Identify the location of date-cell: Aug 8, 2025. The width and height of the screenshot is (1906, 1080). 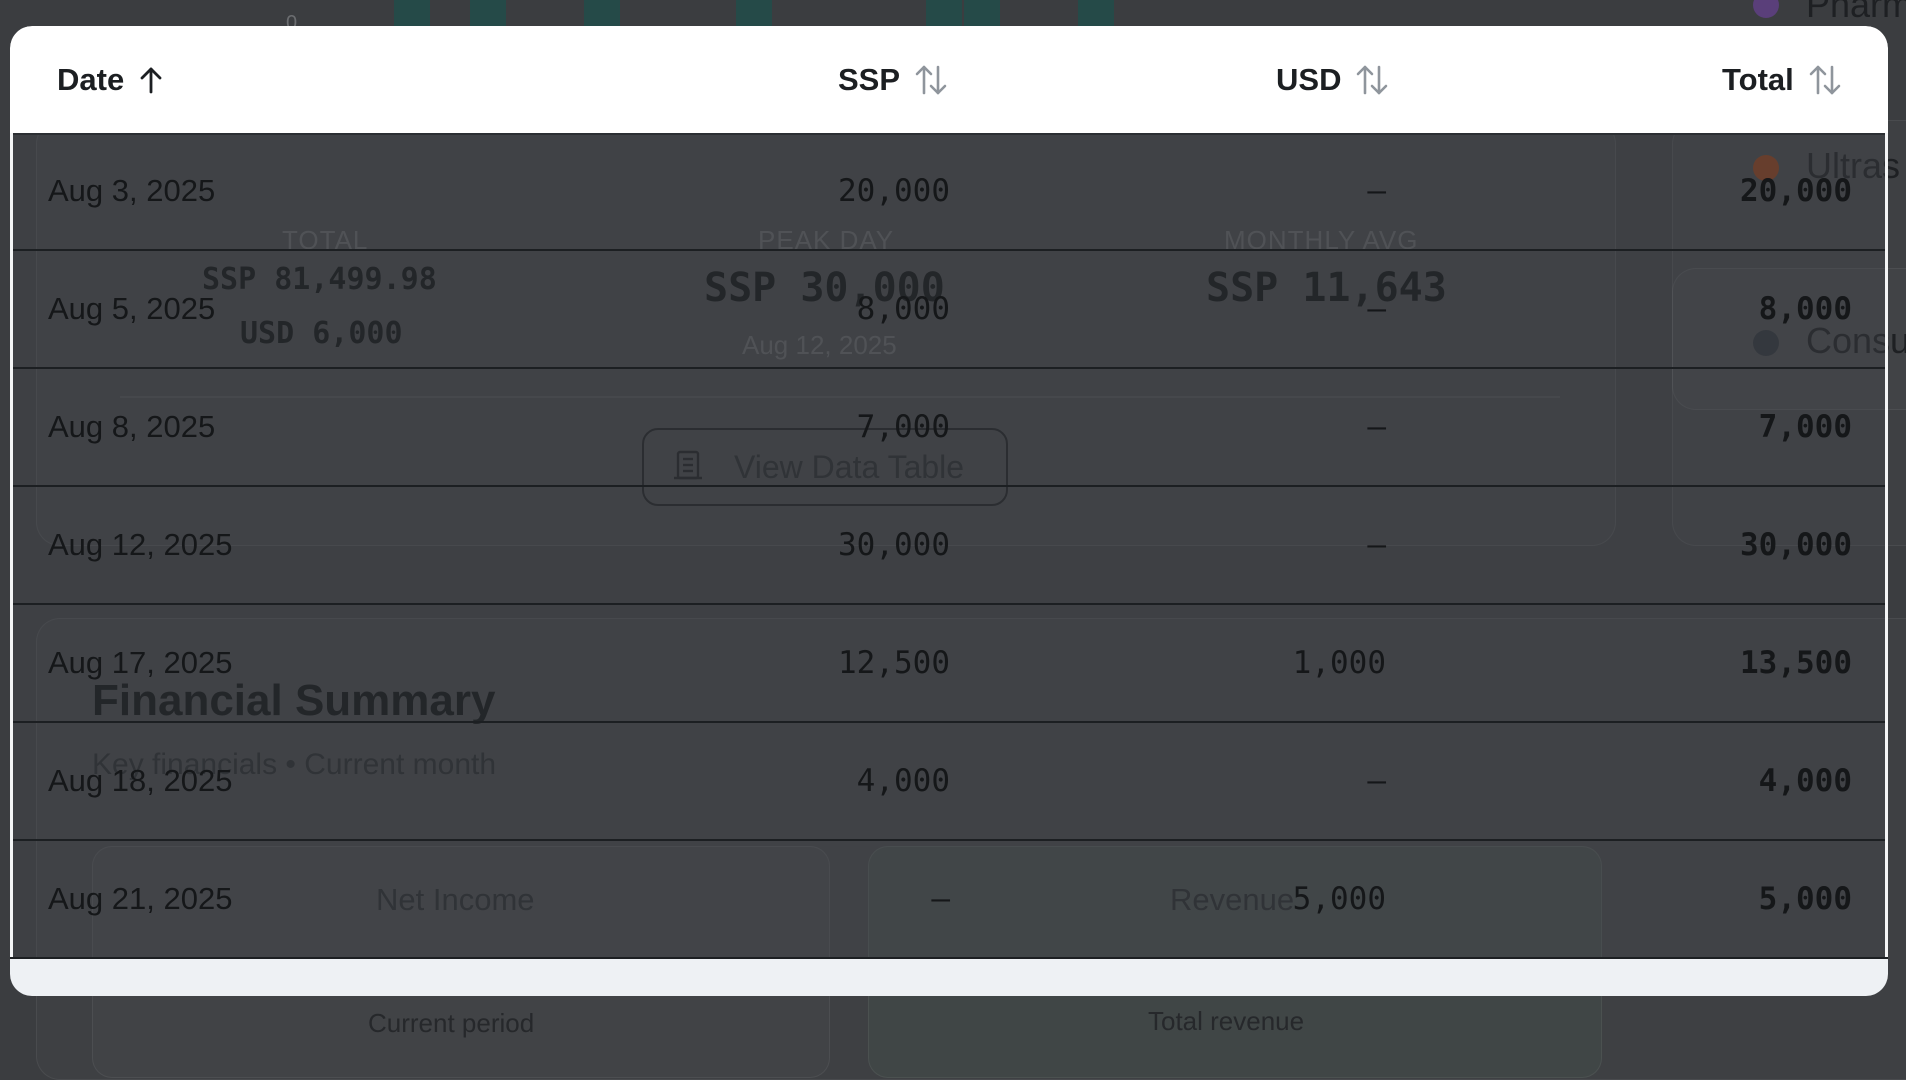
(132, 426).